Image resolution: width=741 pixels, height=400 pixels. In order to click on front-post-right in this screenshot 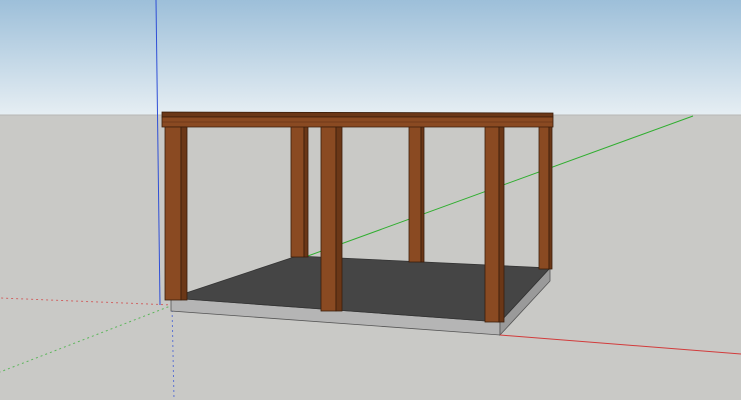, I will do `click(494, 224)`.